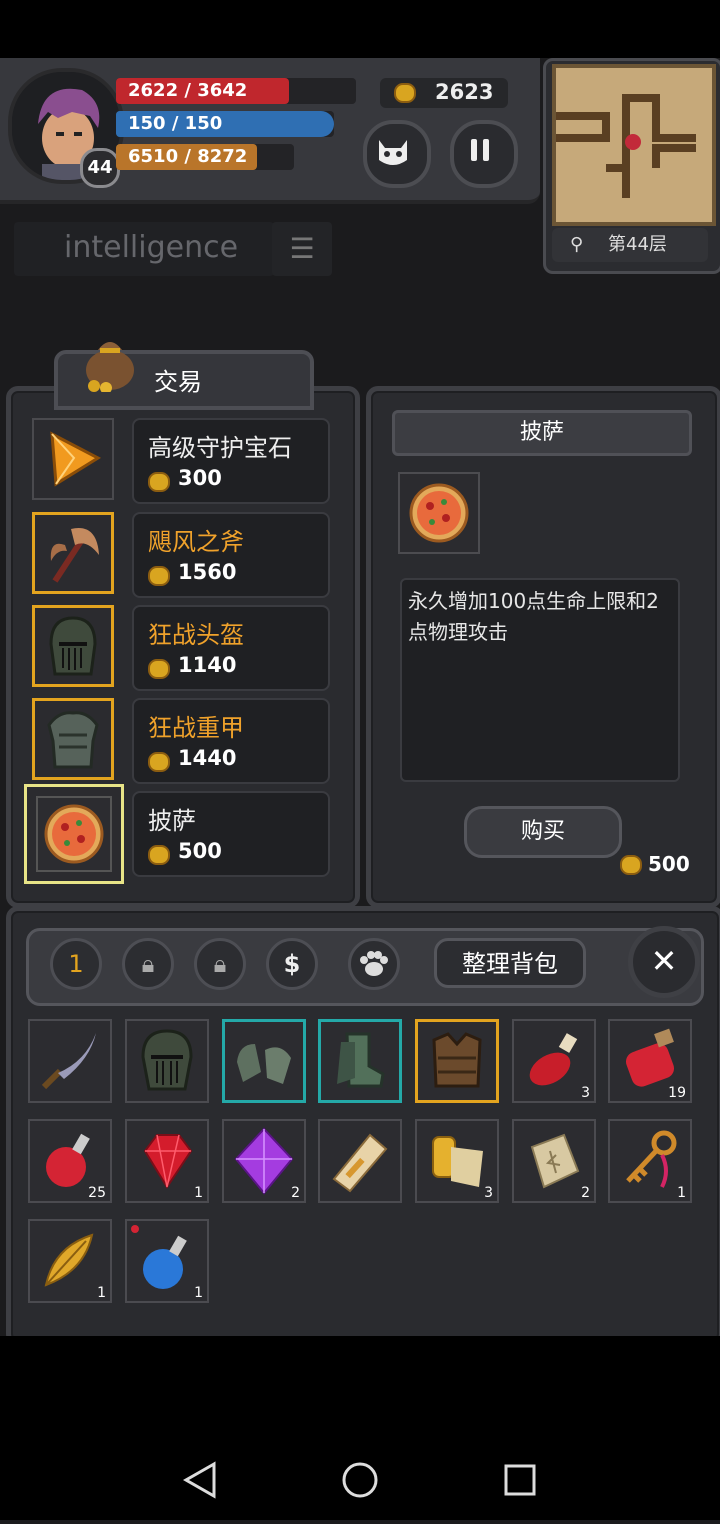 The height and width of the screenshot is (1524, 720). I want to click on detail-title: 披萨, so click(542, 433).